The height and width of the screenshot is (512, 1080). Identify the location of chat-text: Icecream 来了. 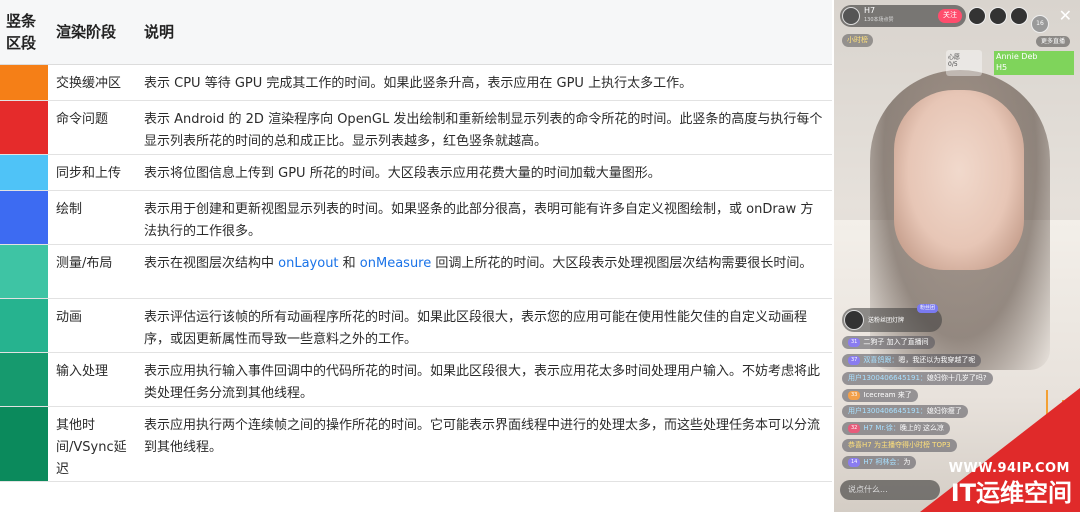
(887, 395).